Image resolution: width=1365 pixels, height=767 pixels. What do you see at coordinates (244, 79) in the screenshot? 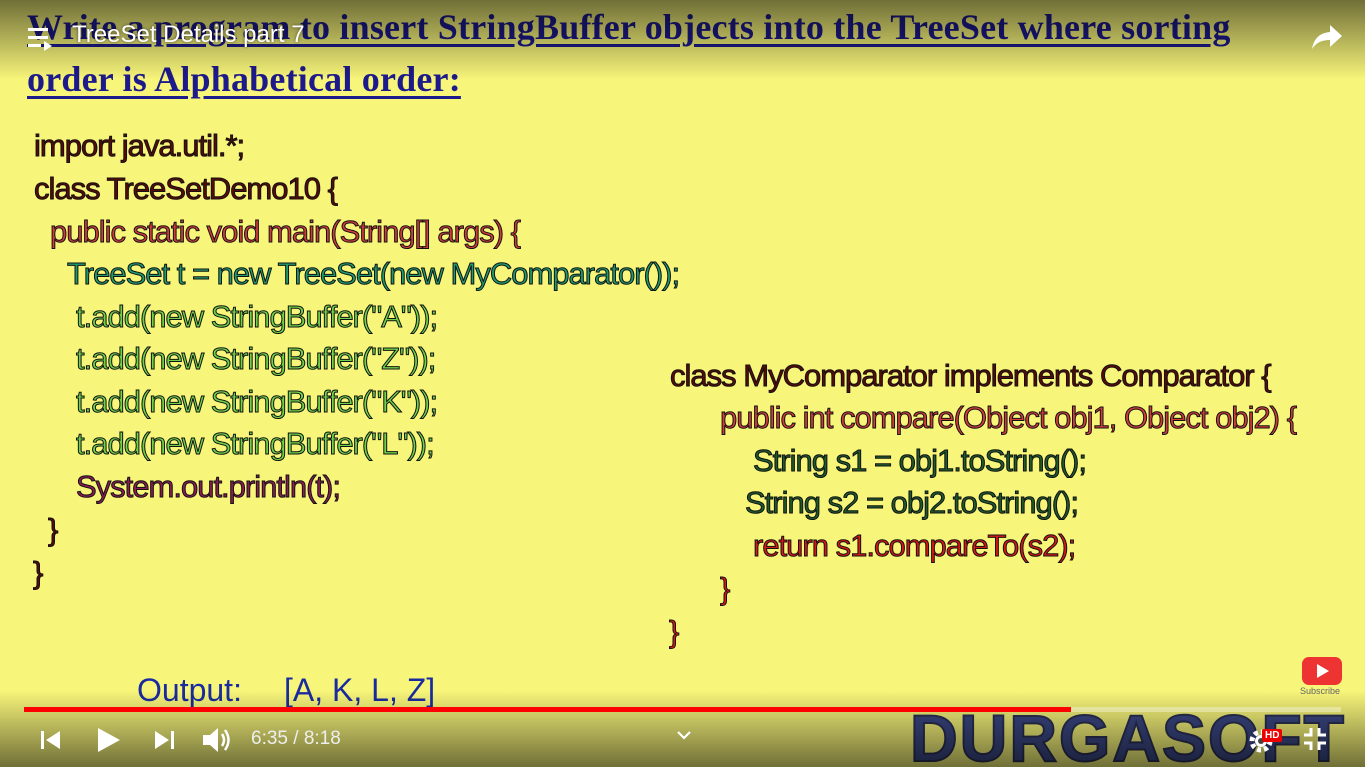
I see `slide-heading-line-2: order is Alphabetical order:` at bounding box center [244, 79].